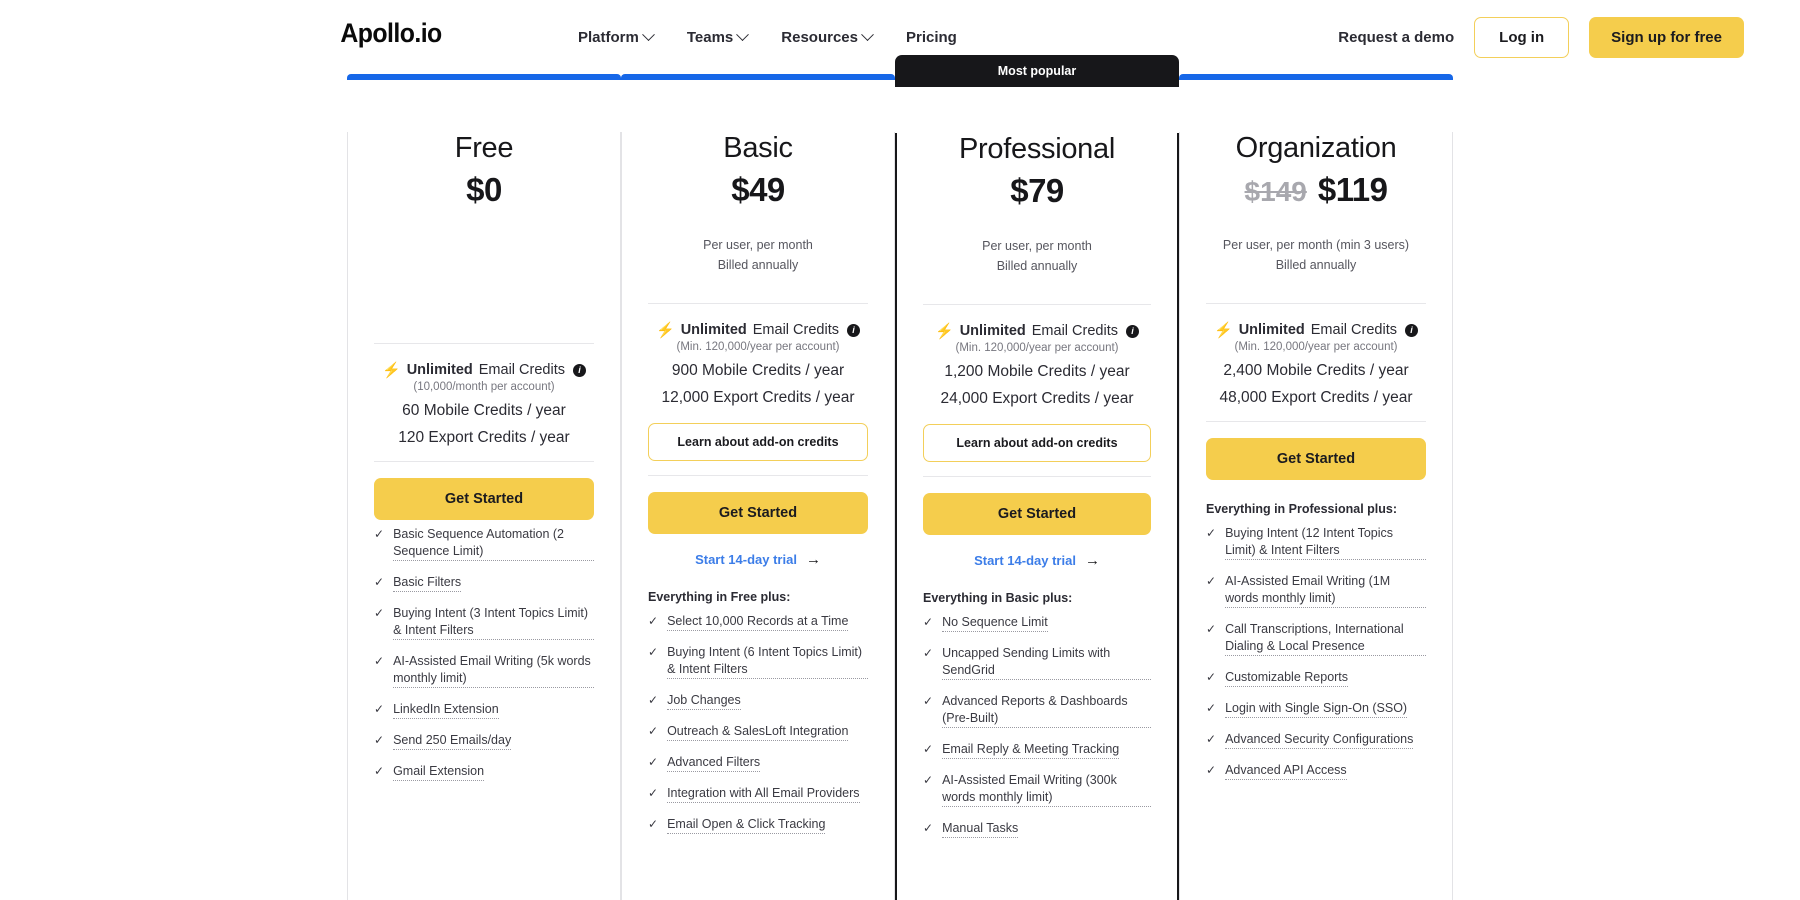 The image size is (1800, 900). I want to click on arrow-right-icon: →, so click(813, 559).